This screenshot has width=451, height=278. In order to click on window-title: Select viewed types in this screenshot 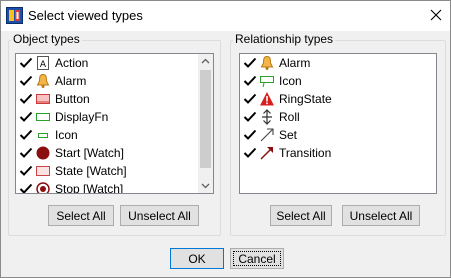, I will do `click(85, 15)`.